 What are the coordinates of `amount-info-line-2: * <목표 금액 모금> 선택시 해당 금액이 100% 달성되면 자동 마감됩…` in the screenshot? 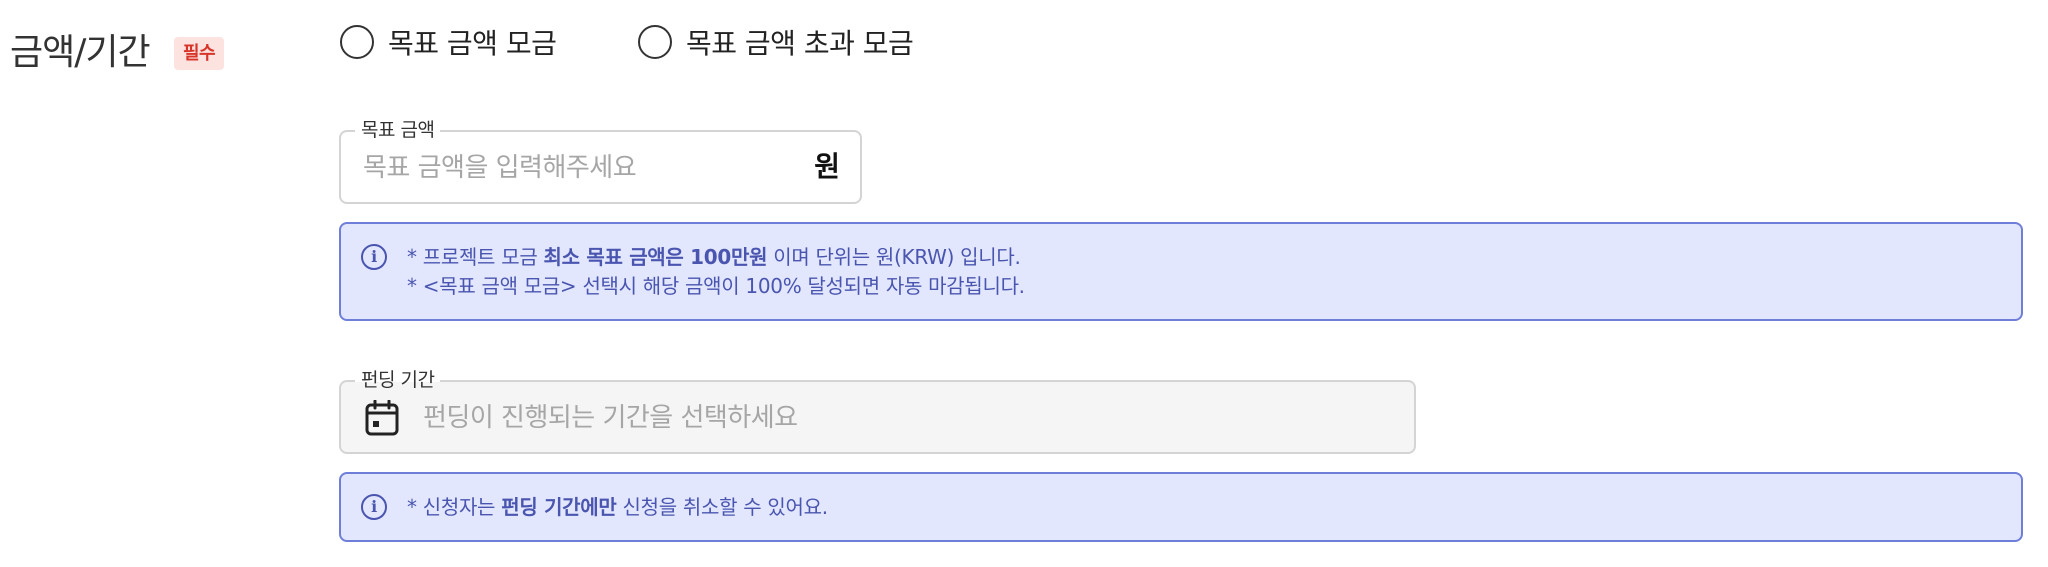 It's located at (716, 286).